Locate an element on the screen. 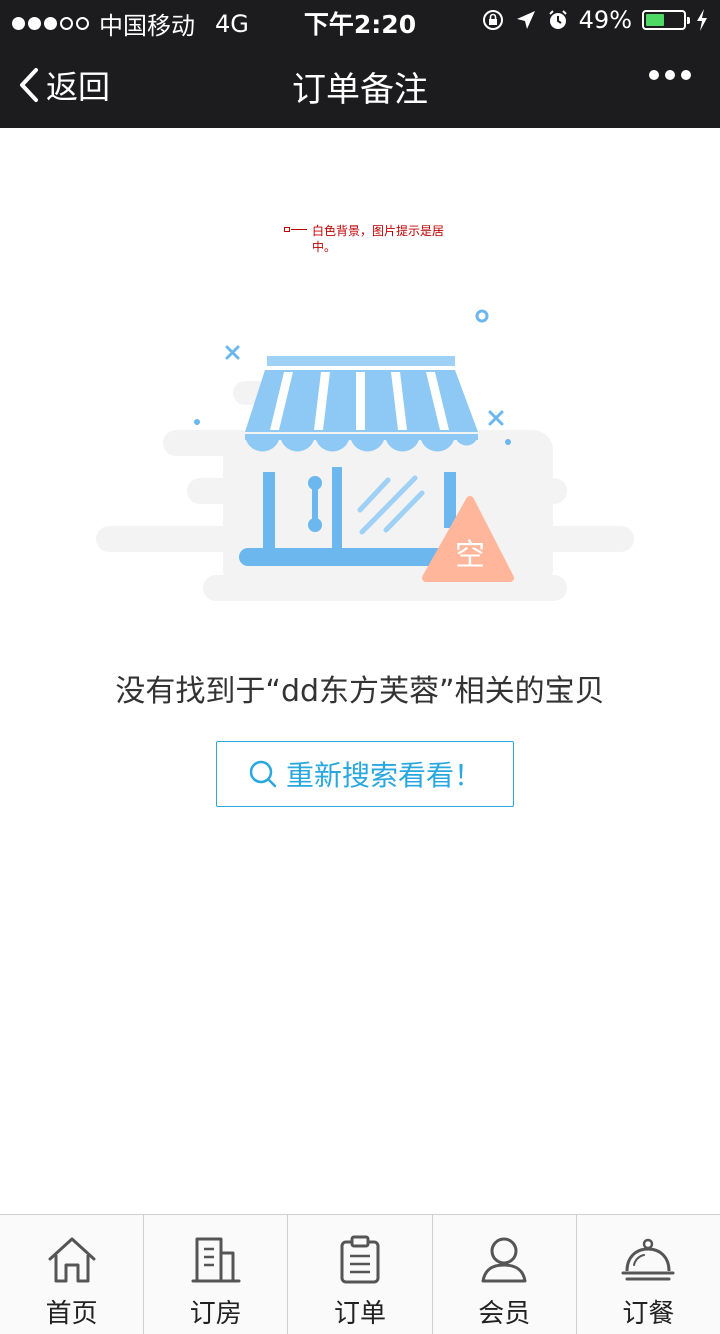  alarm-icon is located at coordinates (557, 19).